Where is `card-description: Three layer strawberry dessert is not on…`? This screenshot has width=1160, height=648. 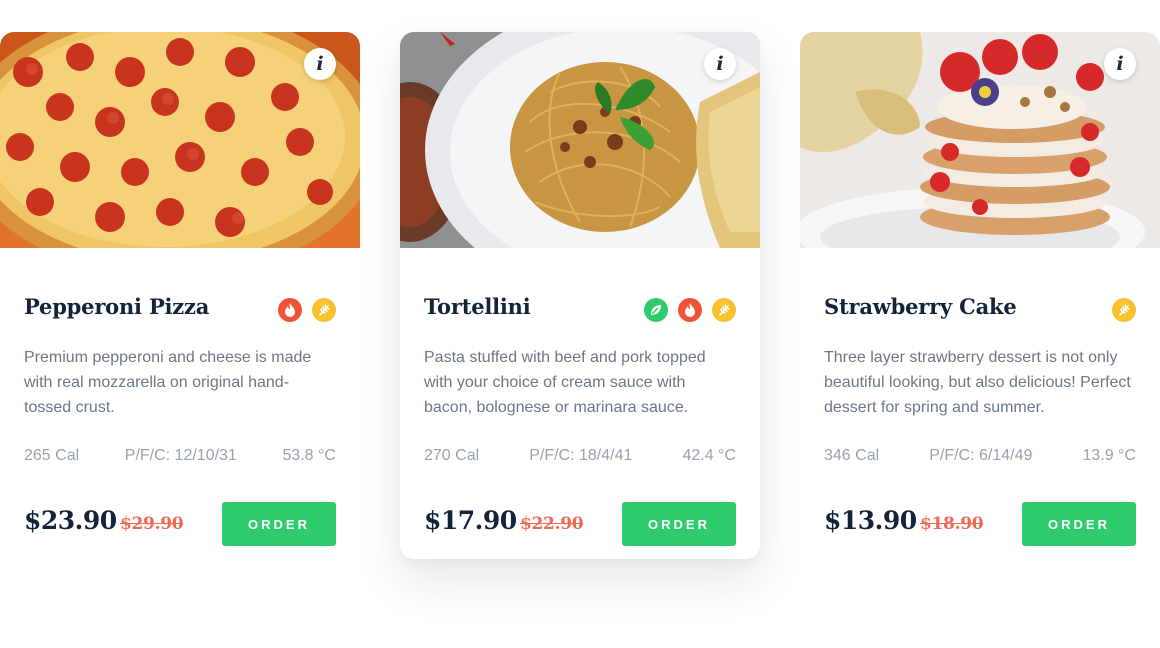
card-description: Three layer strawberry dessert is not on… is located at coordinates (977, 382).